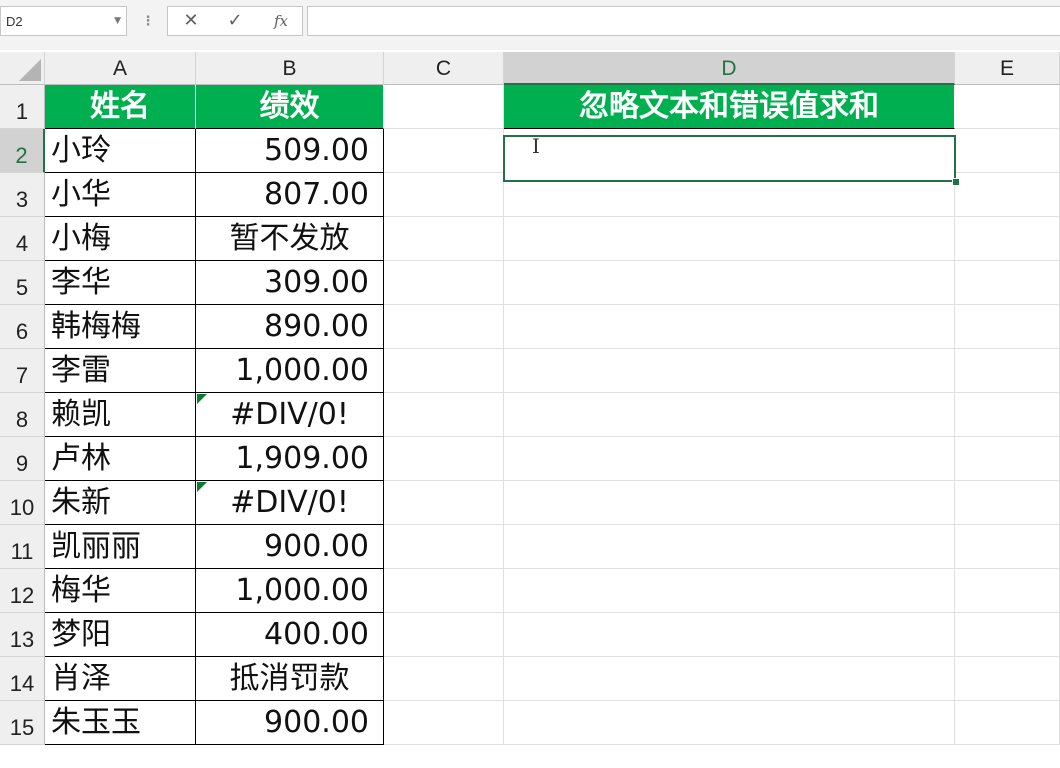 The image size is (1060, 768). Describe the element at coordinates (120, 459) in the screenshot. I see `name-cell: 卢林` at that location.